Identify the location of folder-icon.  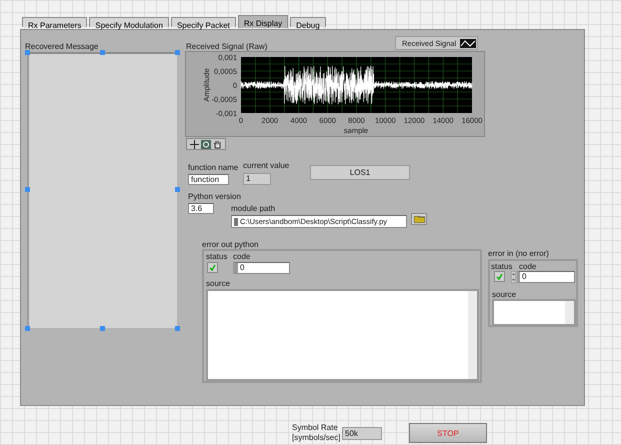
(419, 219).